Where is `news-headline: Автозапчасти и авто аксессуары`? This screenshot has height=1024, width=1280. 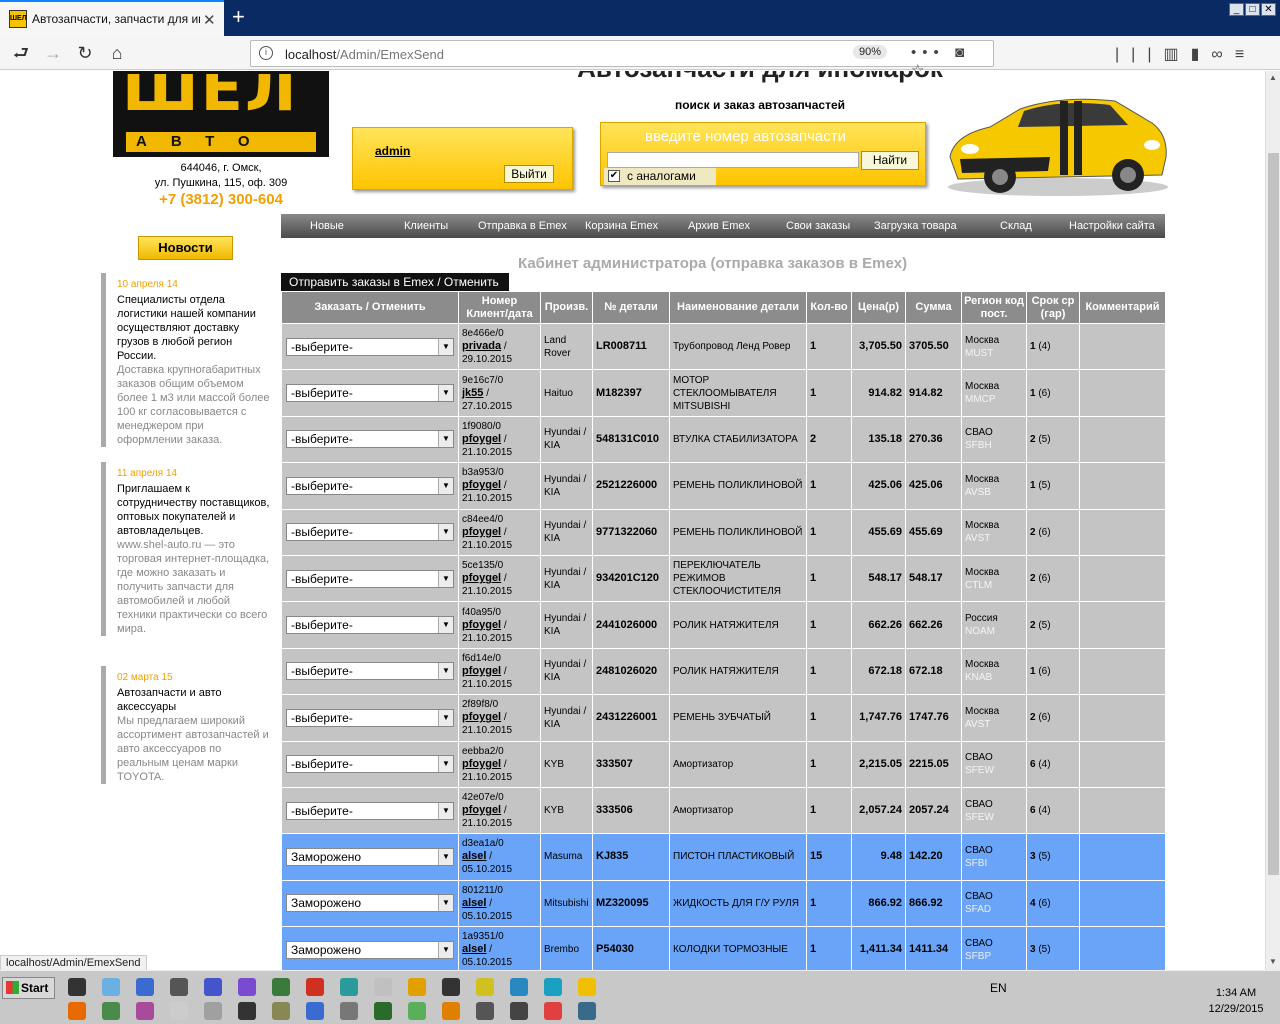 news-headline: Автозапчасти и авто аксессуары is located at coordinates (194, 700).